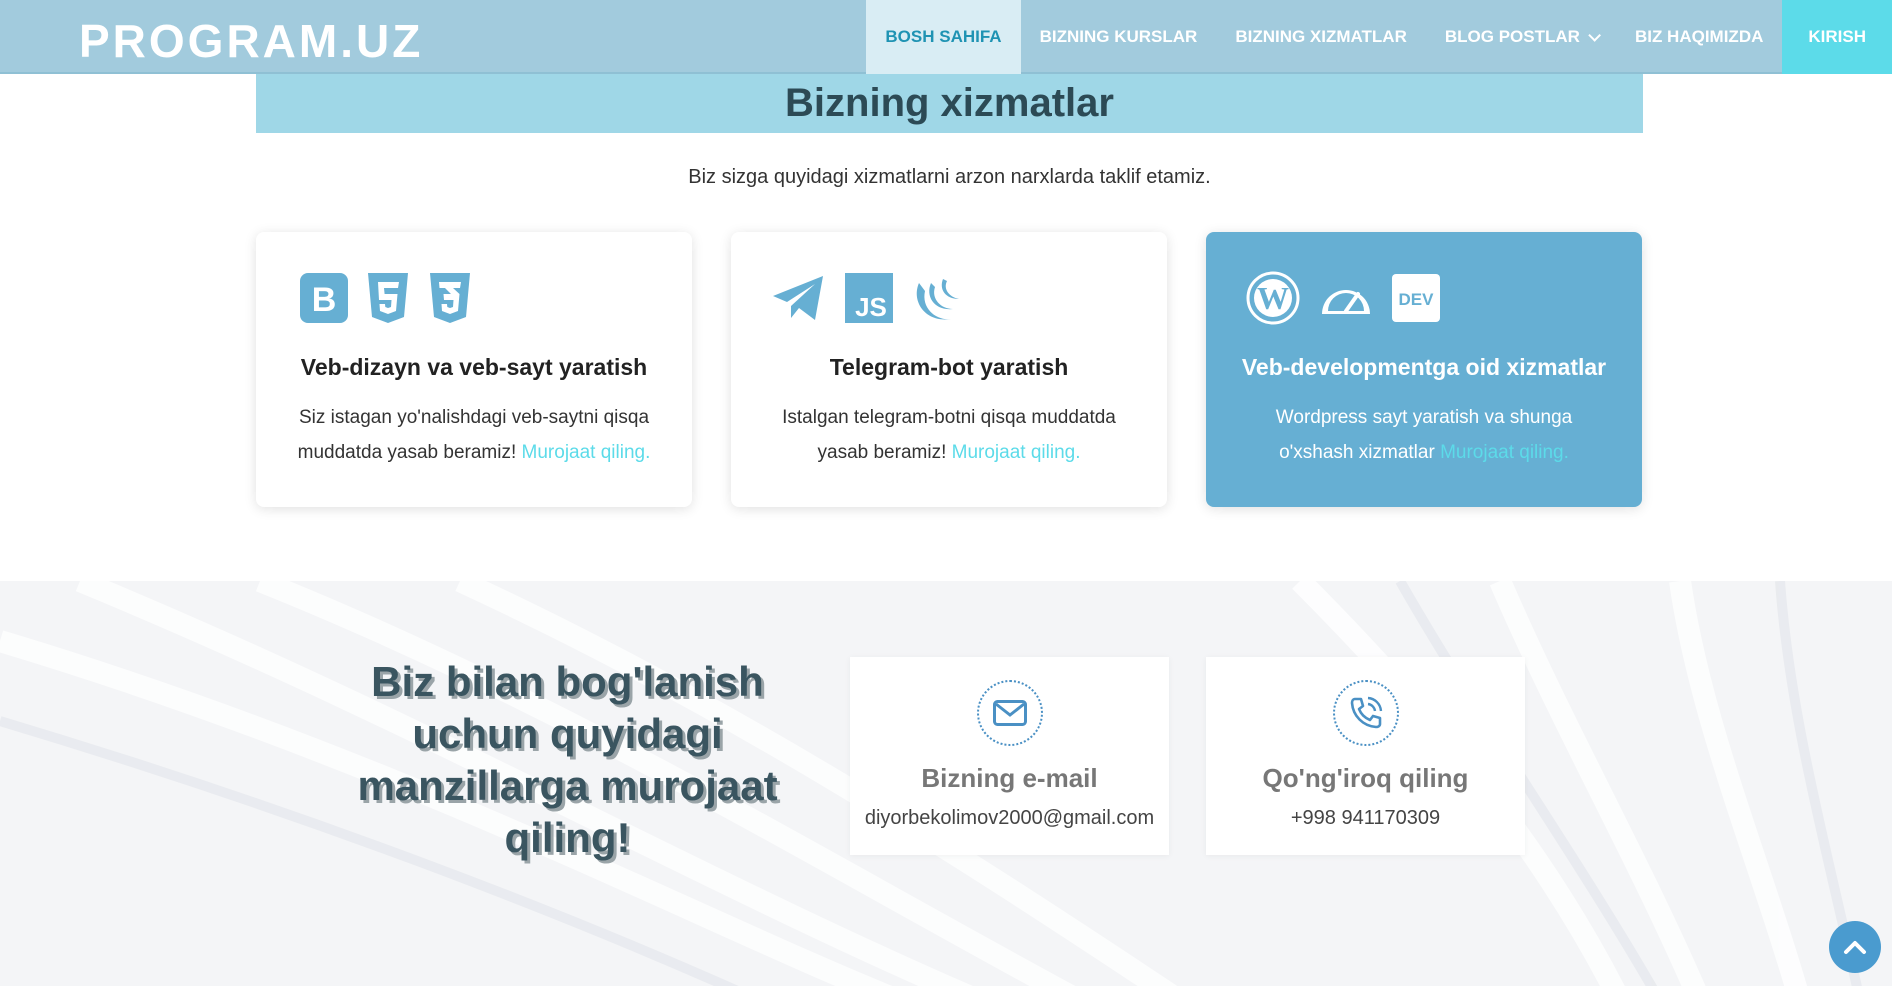 The image size is (1892, 986). I want to click on css3-icon, so click(450, 298).